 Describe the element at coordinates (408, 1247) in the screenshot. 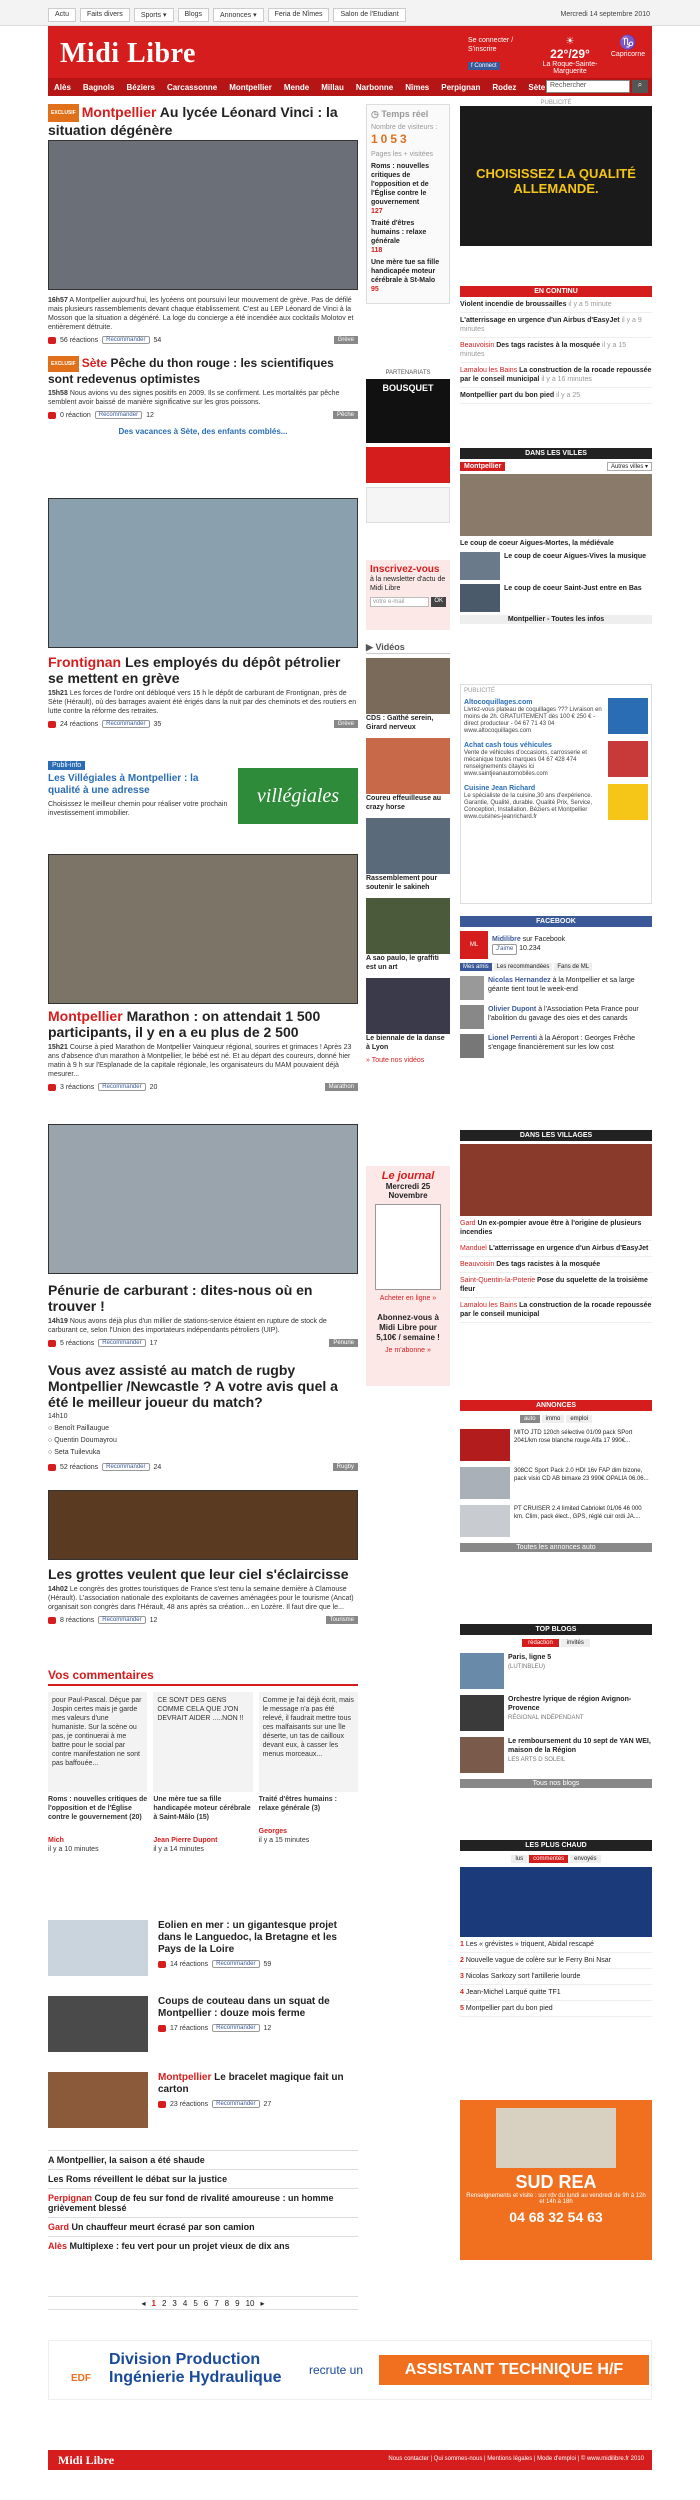

I see `journal-cover` at that location.